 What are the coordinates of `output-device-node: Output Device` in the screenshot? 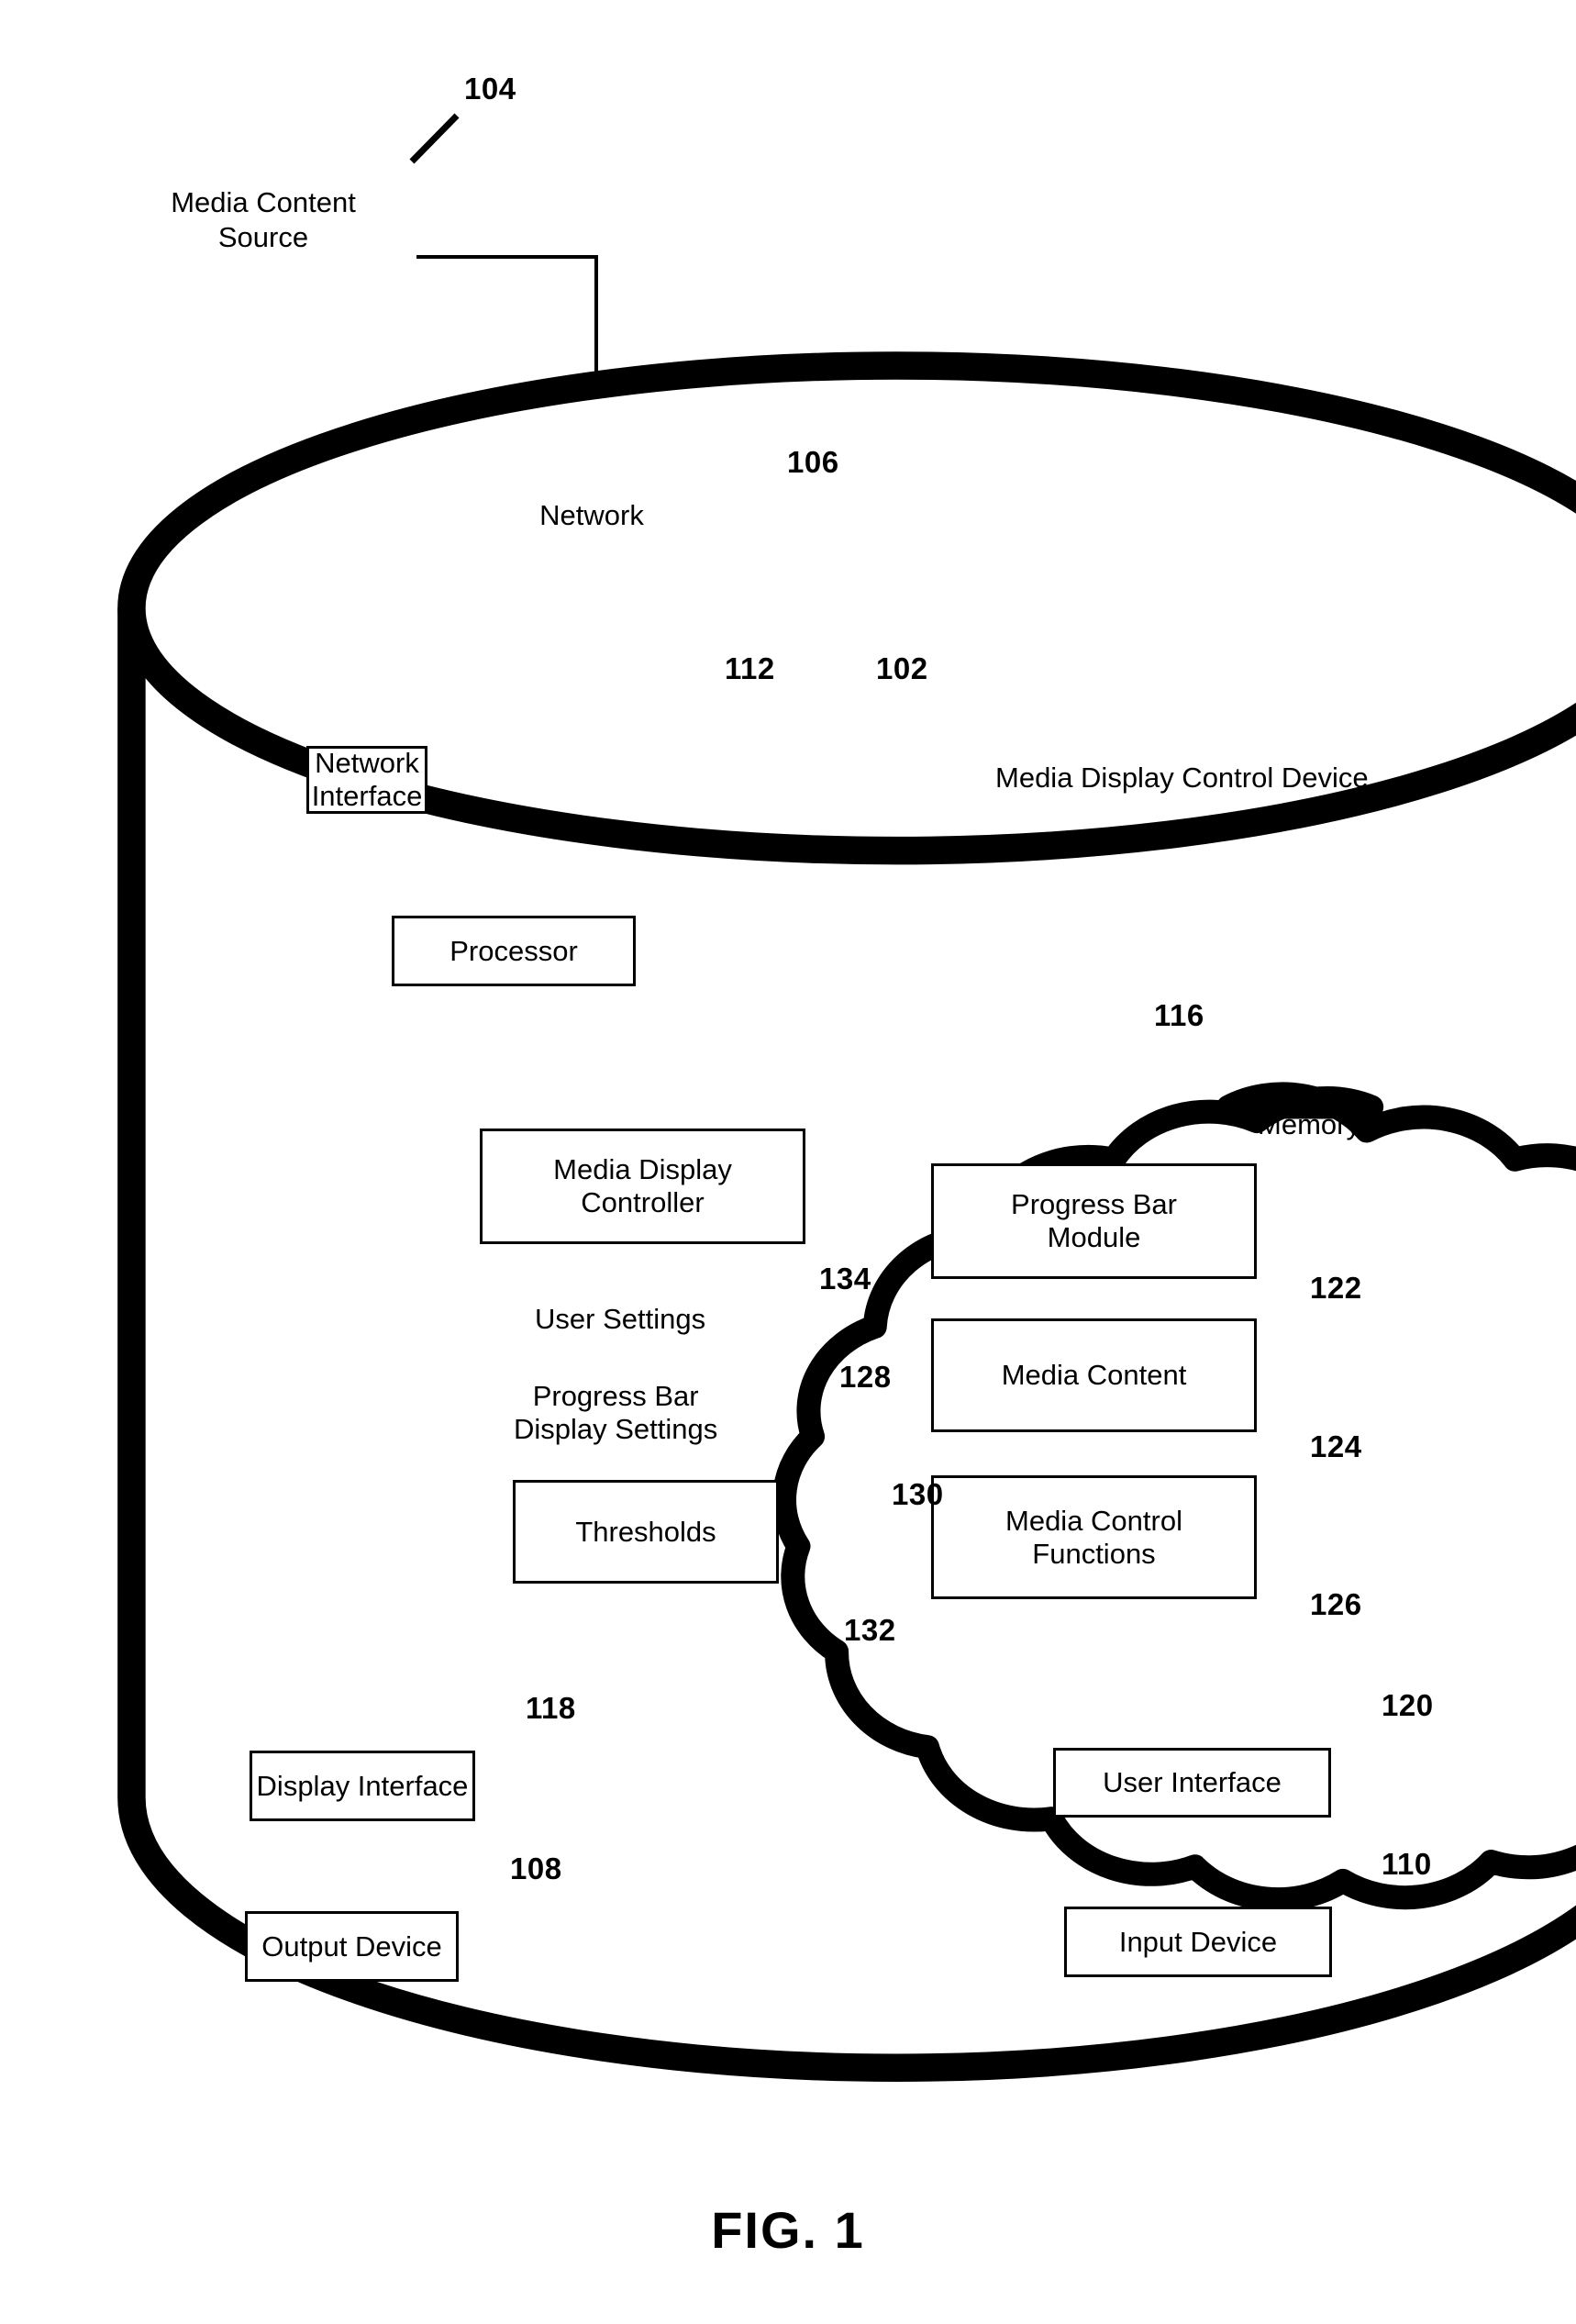 It's located at (352, 1947).